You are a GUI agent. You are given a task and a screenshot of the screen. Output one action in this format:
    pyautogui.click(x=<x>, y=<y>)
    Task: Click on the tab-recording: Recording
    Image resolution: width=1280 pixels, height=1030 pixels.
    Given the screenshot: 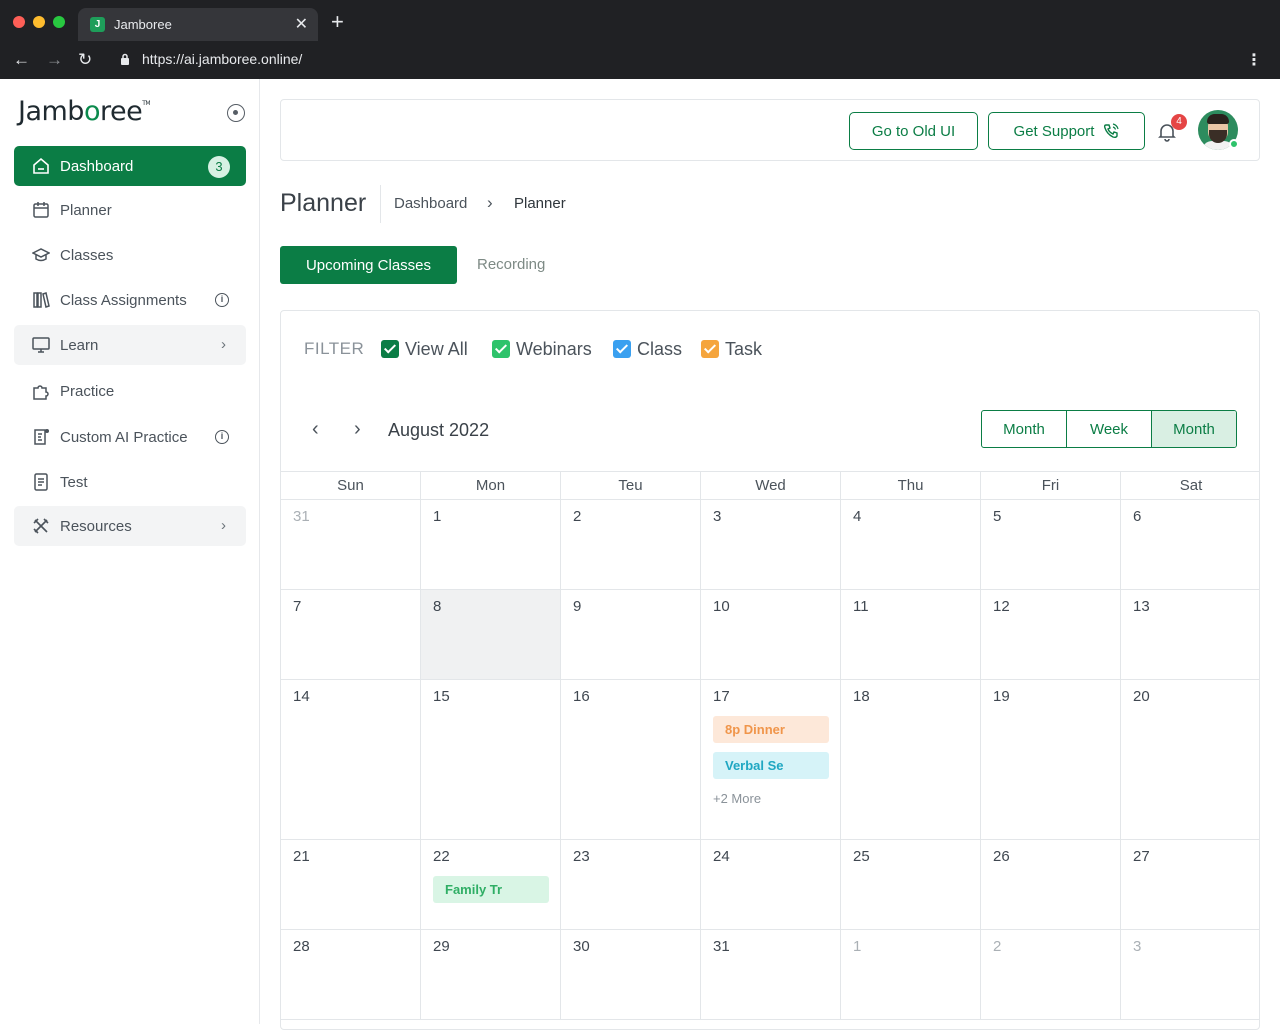 What is the action you would take?
    pyautogui.click(x=511, y=264)
    